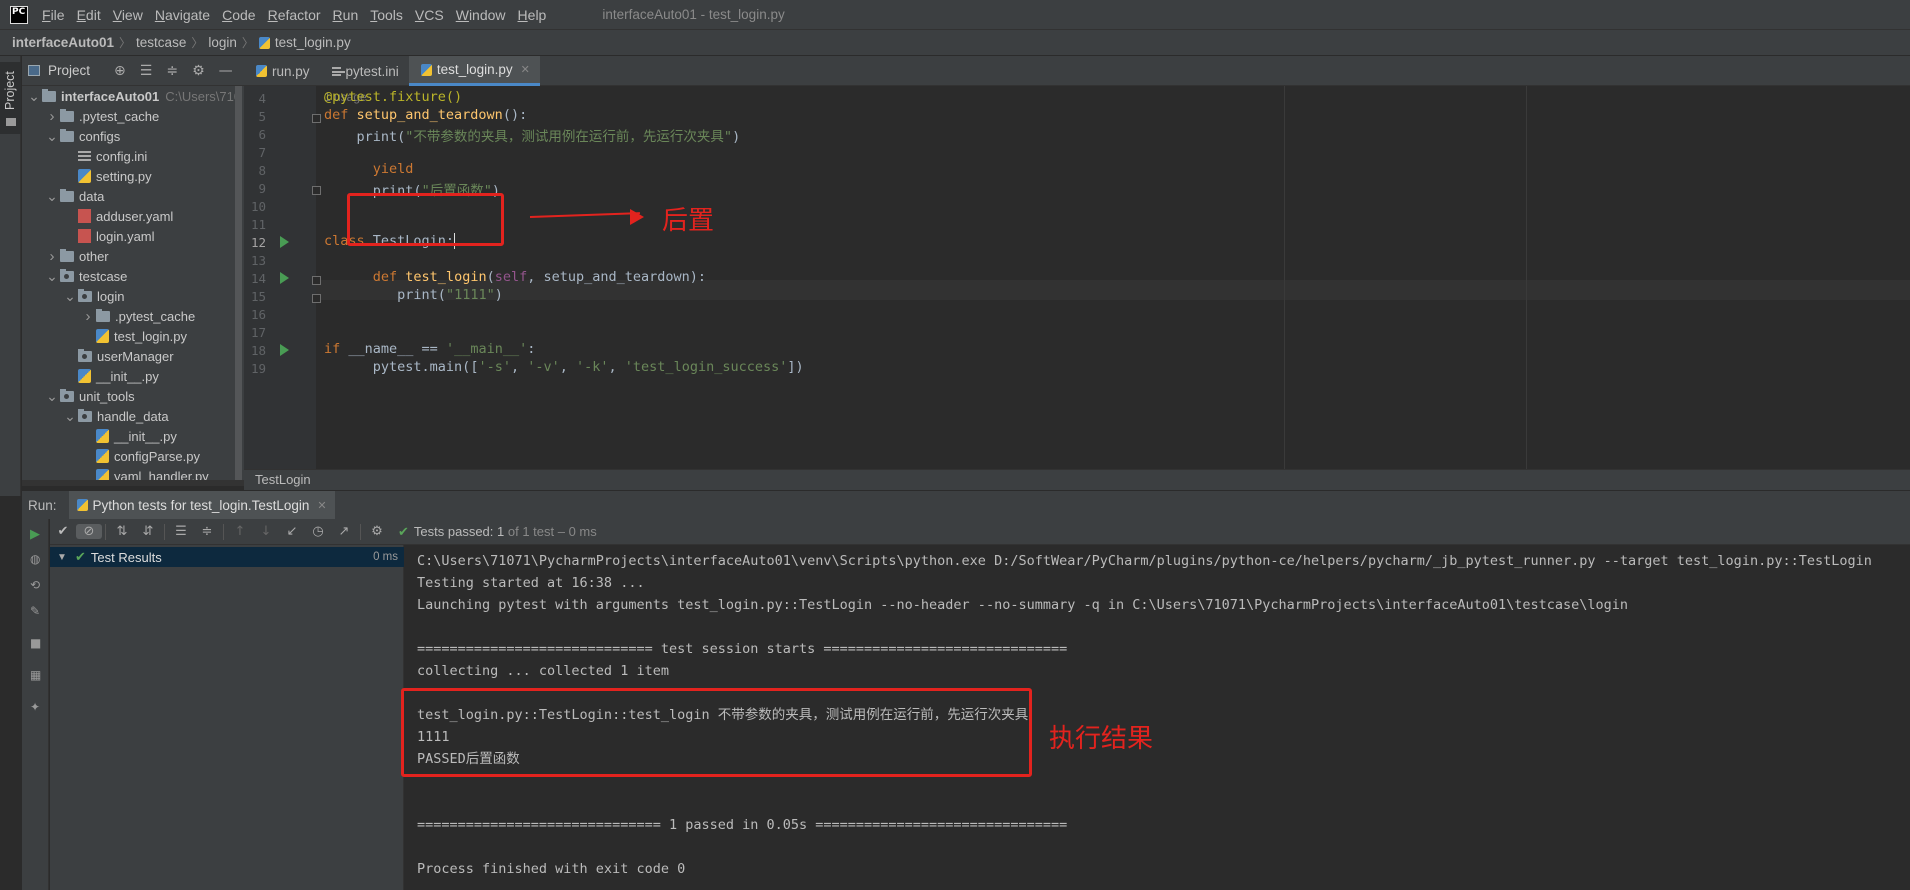 The height and width of the screenshot is (890, 1910). What do you see at coordinates (63, 531) in the screenshot?
I see `show-passed-icon: ✔` at bounding box center [63, 531].